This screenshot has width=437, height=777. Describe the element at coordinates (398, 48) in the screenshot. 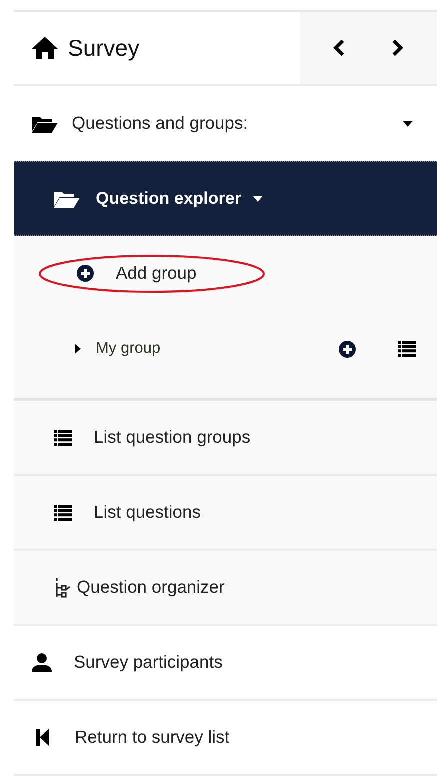

I see `chevron-right-icon` at that location.